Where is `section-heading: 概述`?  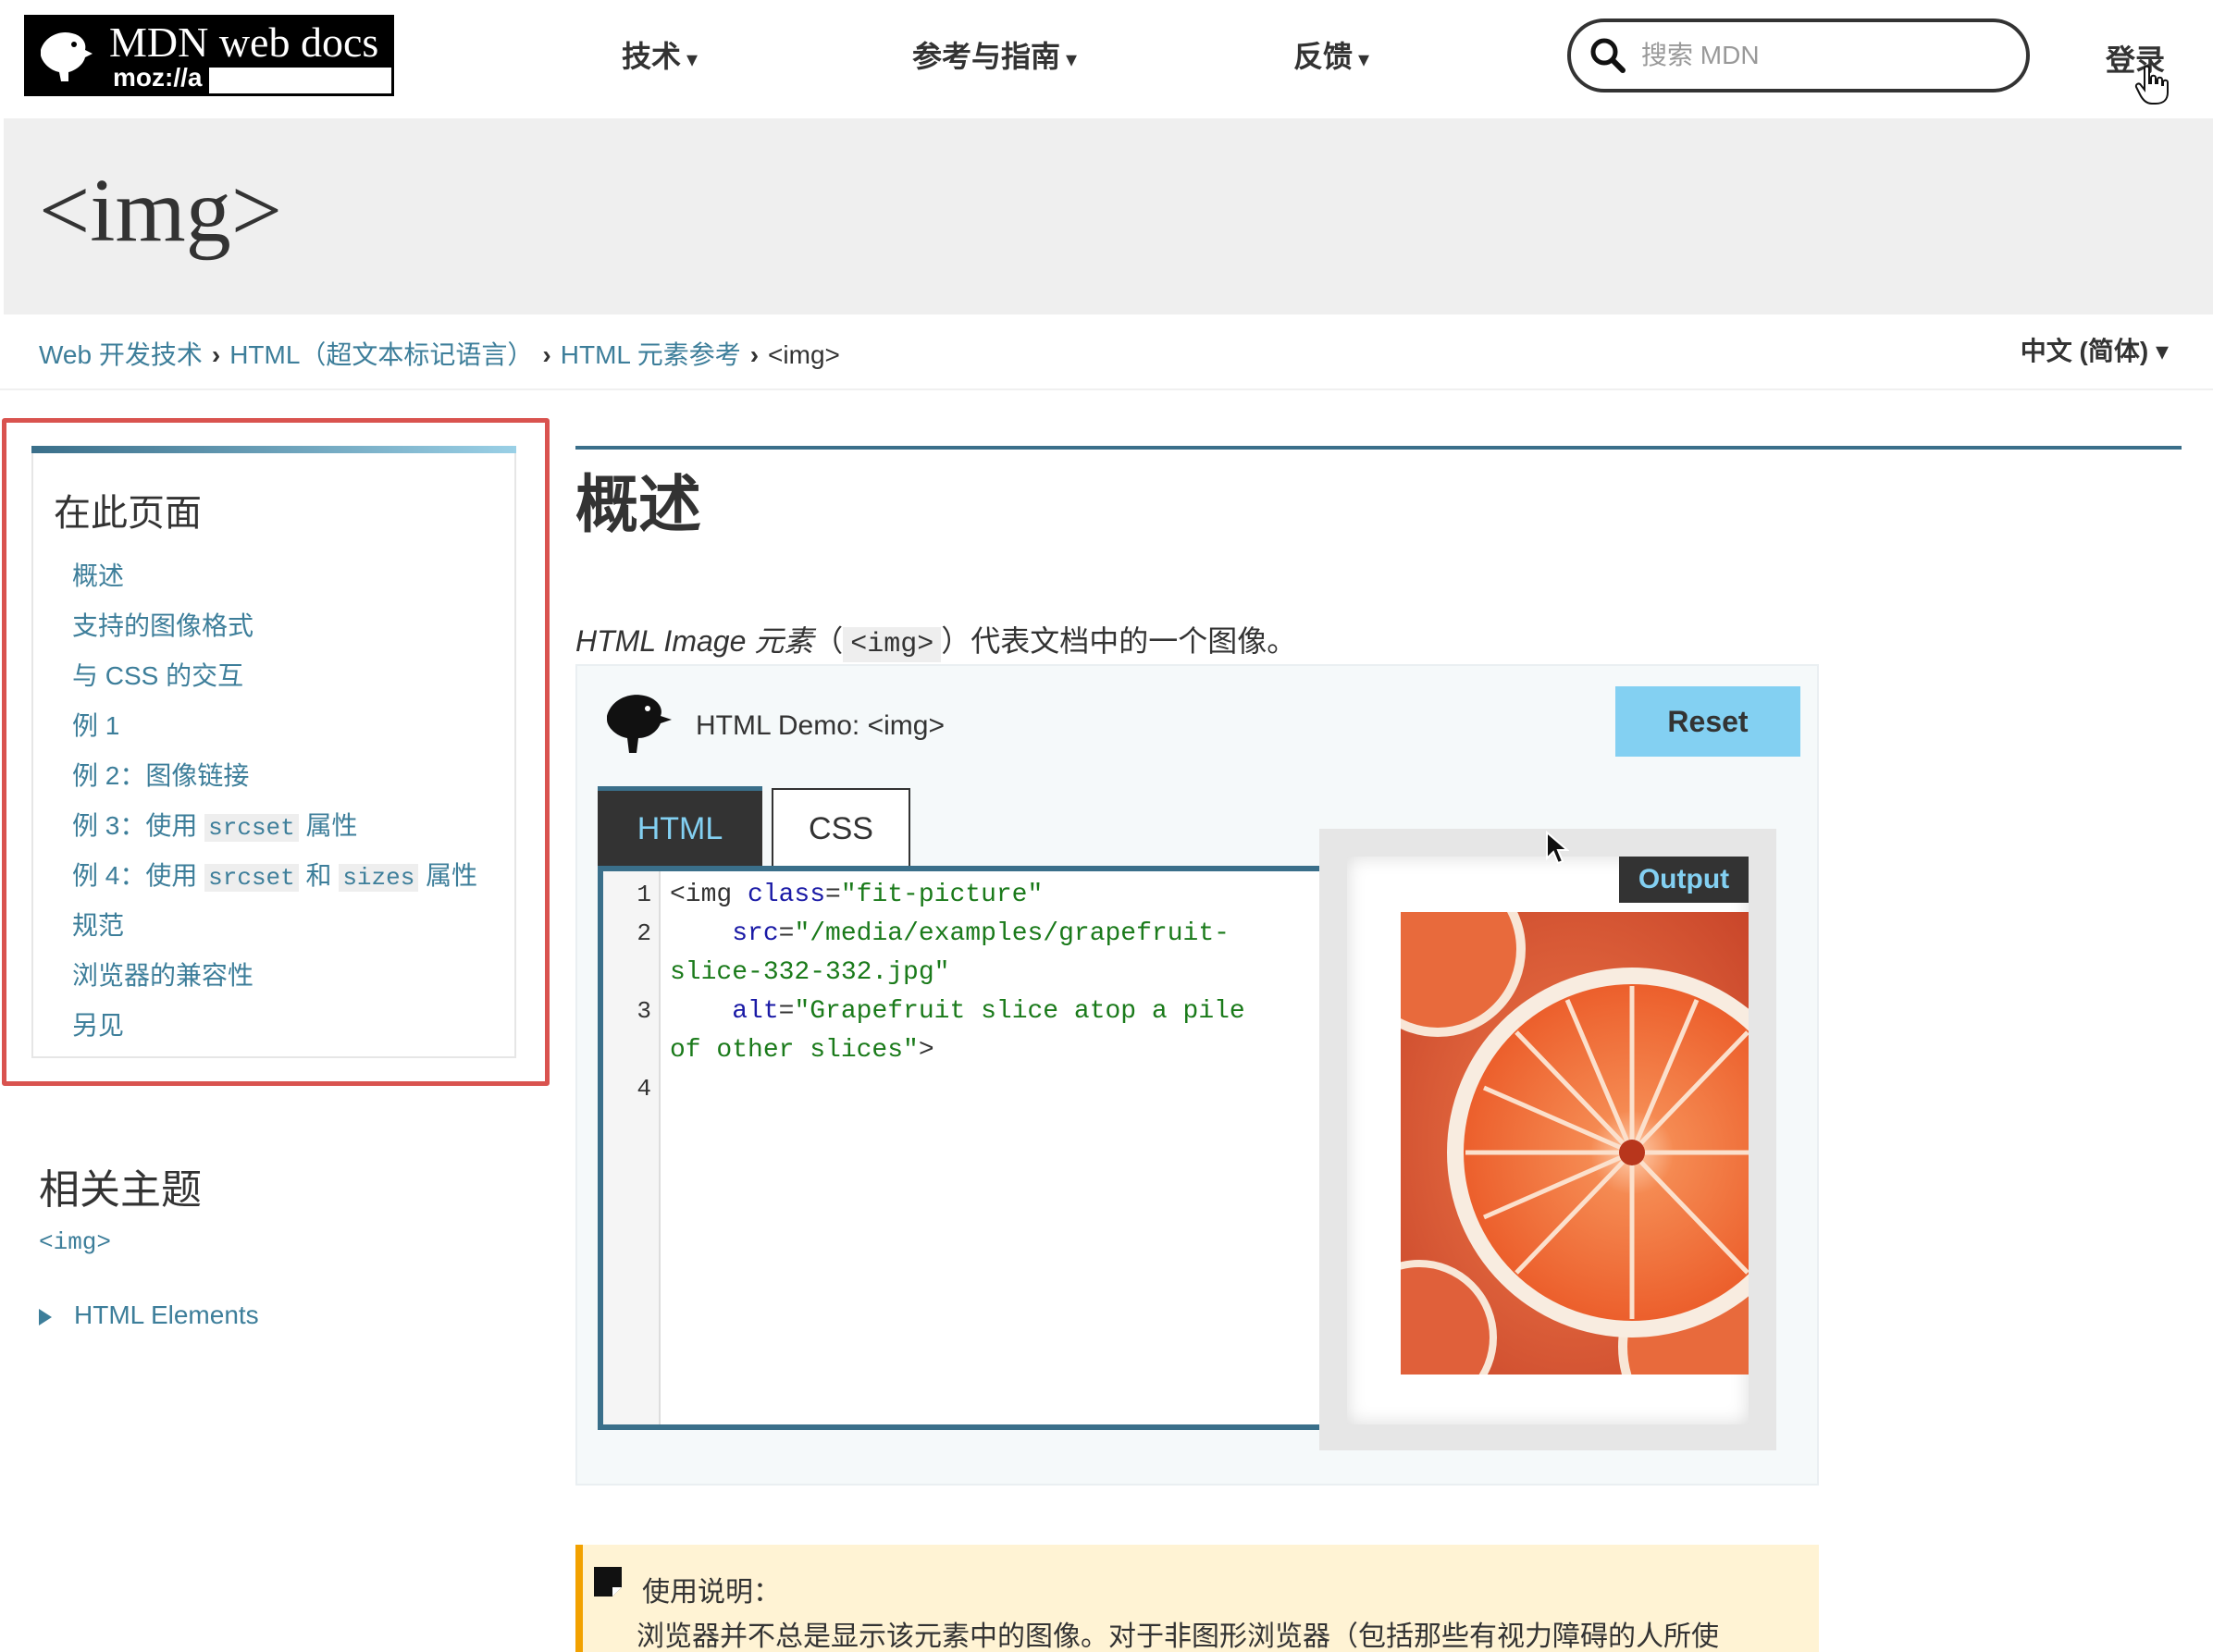
section-heading: 概述 is located at coordinates (638, 505).